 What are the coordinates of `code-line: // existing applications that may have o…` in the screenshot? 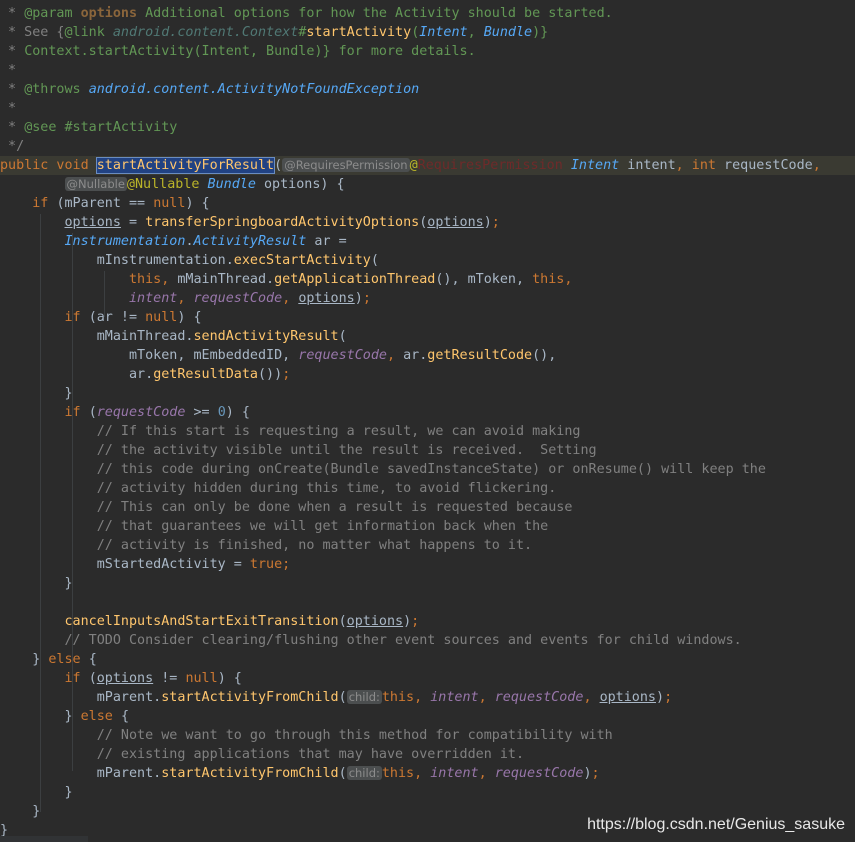 It's located at (427, 754).